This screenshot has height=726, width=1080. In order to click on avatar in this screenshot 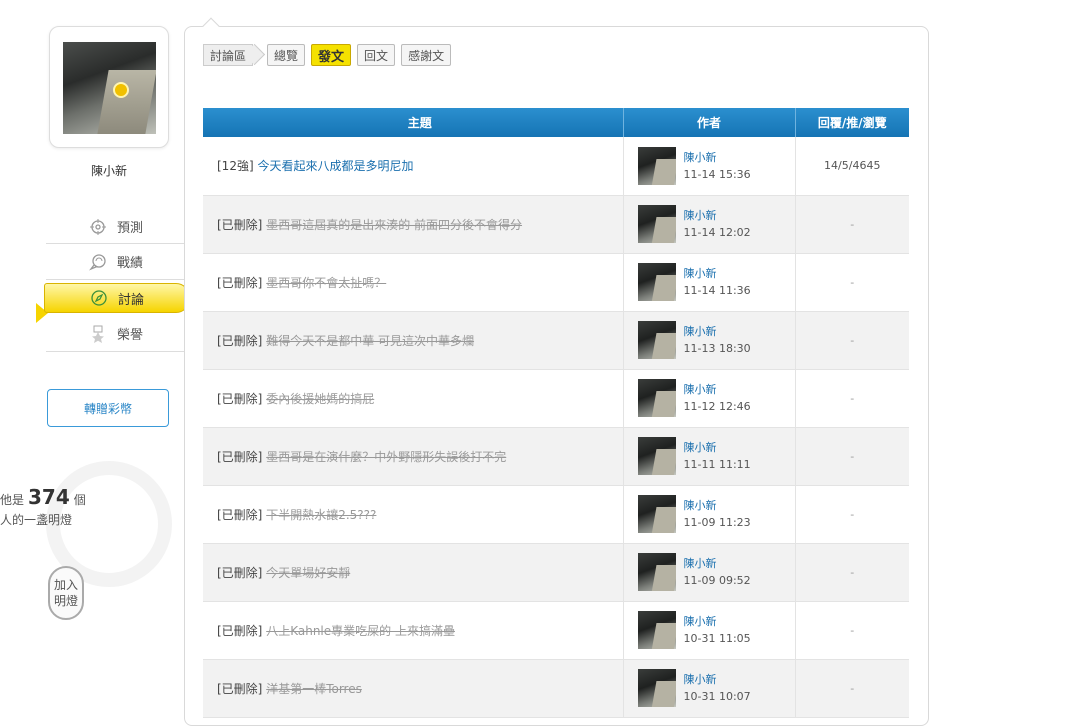, I will do `click(109, 88)`.